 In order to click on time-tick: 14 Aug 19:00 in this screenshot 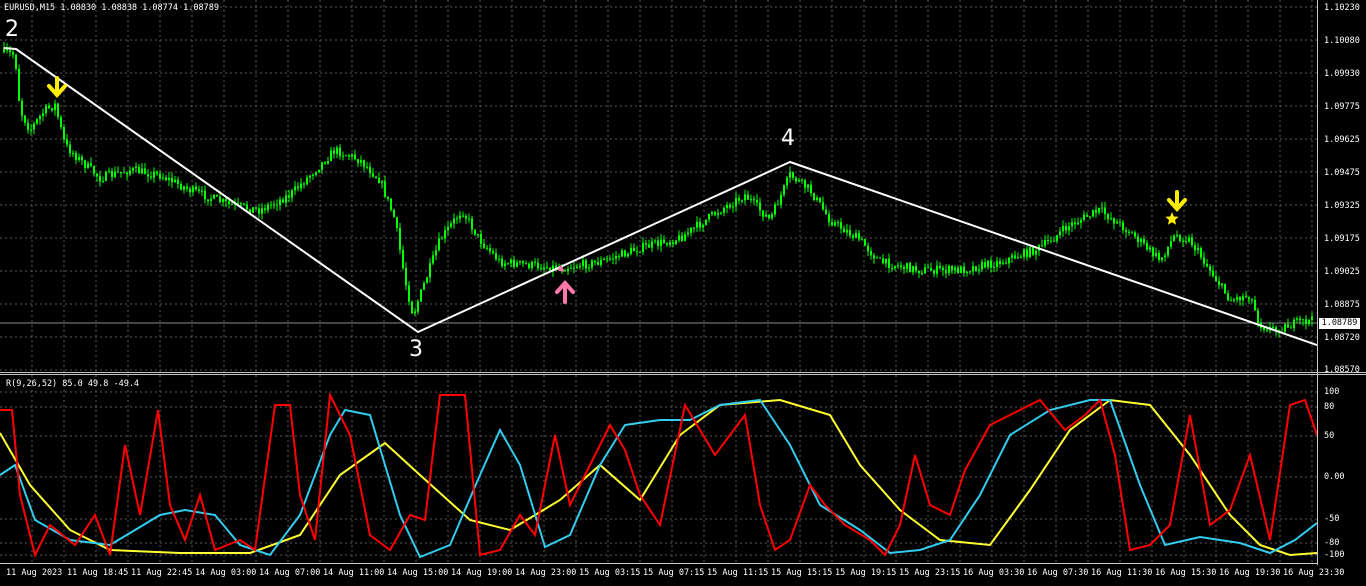, I will do `click(482, 573)`.